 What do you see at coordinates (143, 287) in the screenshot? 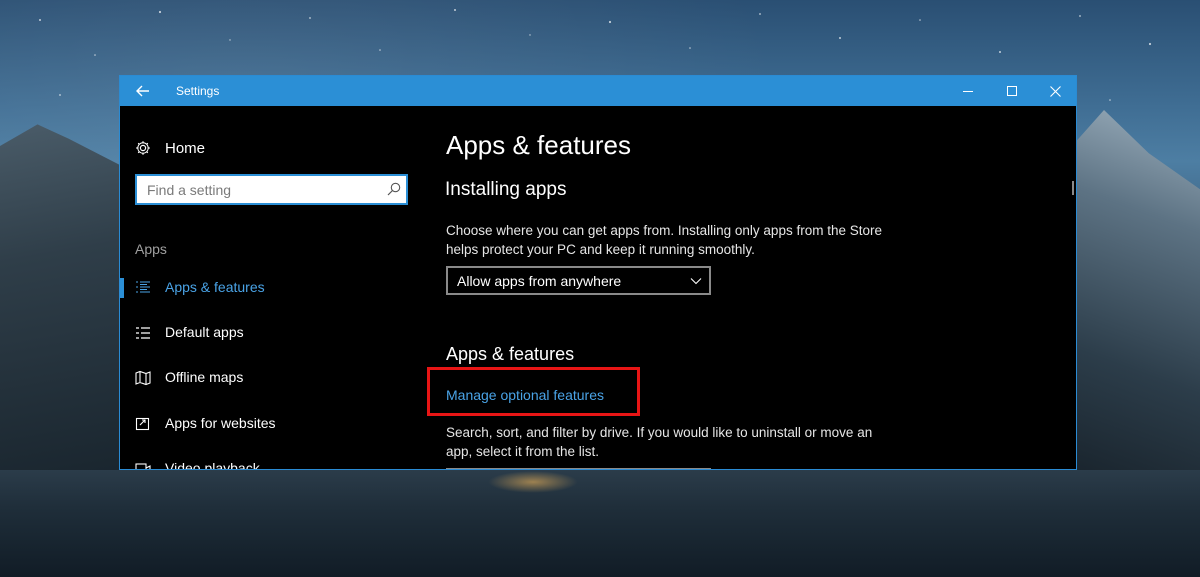
I see `list-icon` at bounding box center [143, 287].